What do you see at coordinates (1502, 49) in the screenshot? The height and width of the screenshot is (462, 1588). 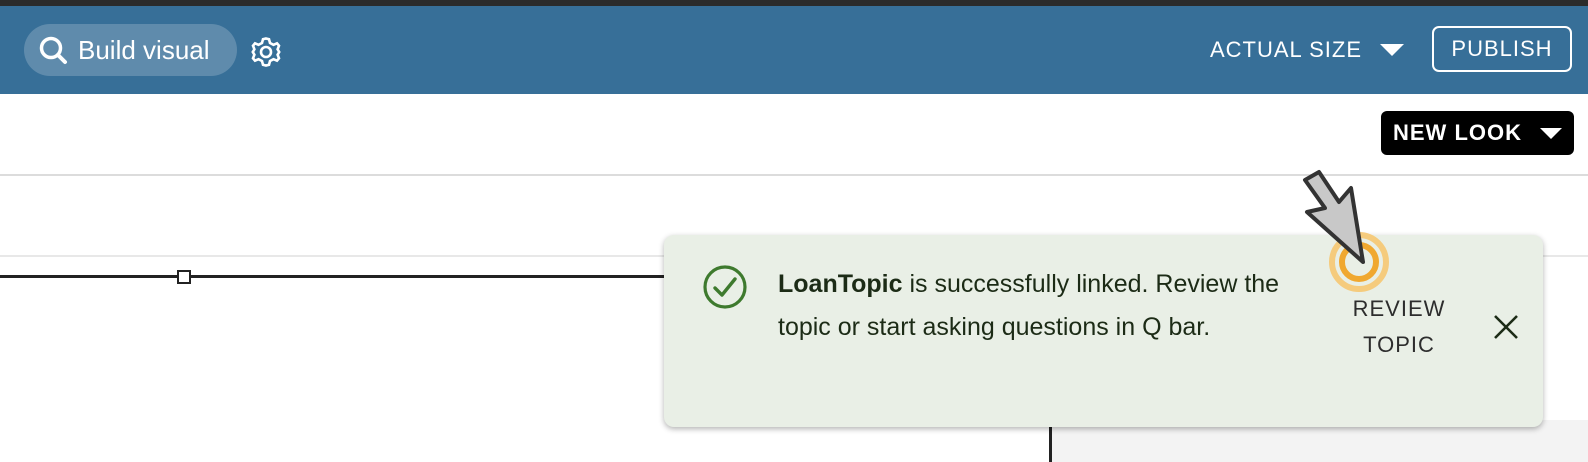 I see `publish-button: PUBLISH` at bounding box center [1502, 49].